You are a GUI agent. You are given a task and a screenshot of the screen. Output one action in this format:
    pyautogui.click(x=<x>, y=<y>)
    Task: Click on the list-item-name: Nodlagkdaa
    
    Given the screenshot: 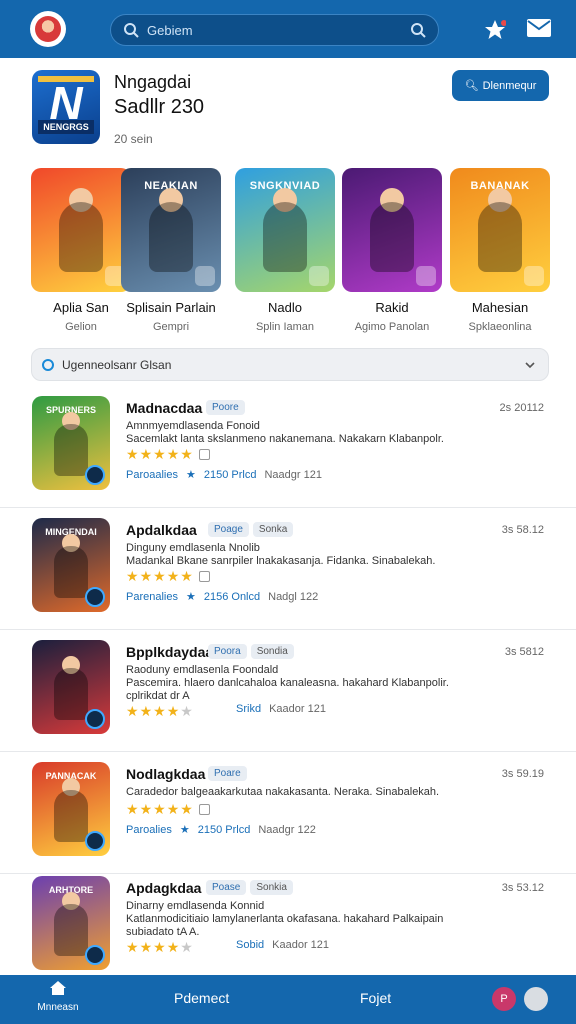 What is the action you would take?
    pyautogui.click(x=166, y=774)
    